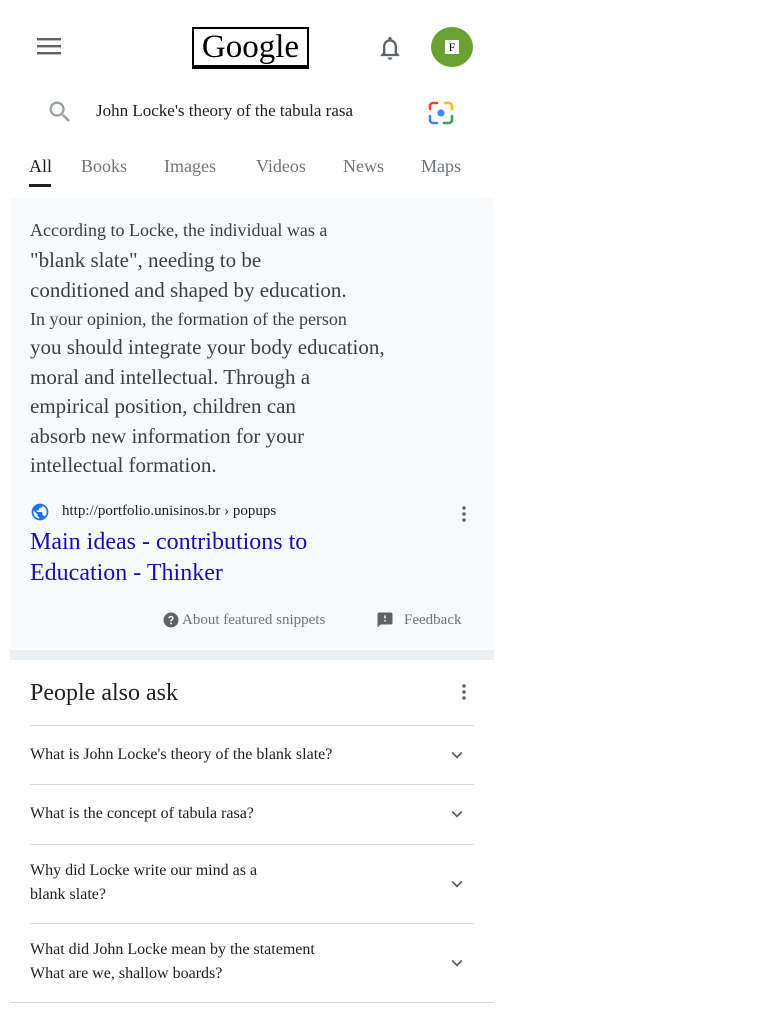 Image resolution: width=768 pixels, height=1024 pixels. What do you see at coordinates (254, 619) in the screenshot?
I see `about-featured-snippets-label: About featured snippets` at bounding box center [254, 619].